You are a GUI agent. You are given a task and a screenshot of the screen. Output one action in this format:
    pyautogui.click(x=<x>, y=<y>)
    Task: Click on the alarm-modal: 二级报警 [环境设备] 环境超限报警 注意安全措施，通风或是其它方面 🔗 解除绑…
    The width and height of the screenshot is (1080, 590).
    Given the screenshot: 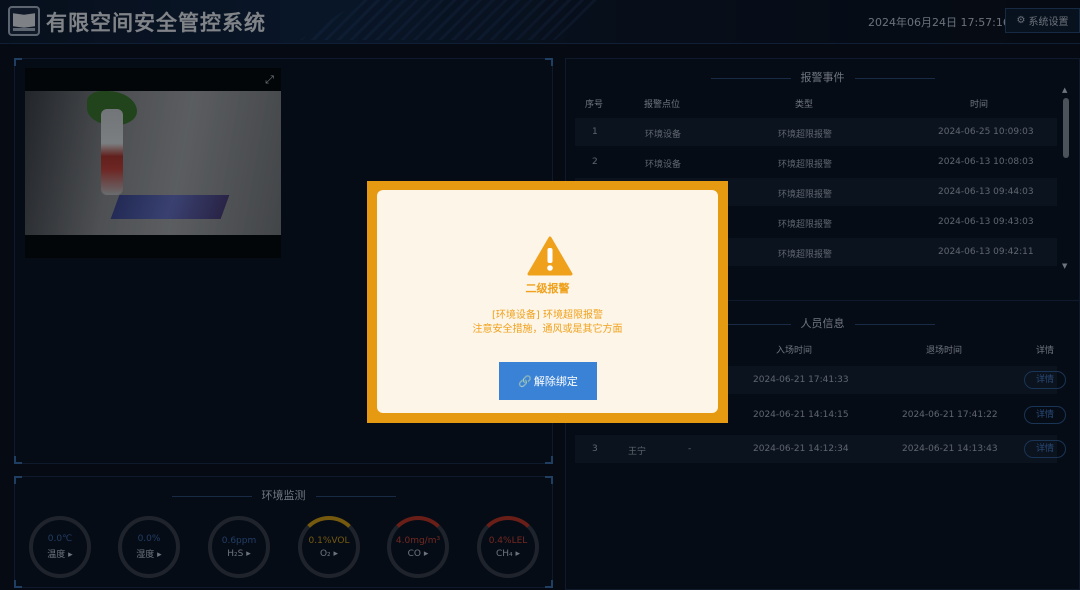 What is the action you would take?
    pyautogui.click(x=547, y=302)
    